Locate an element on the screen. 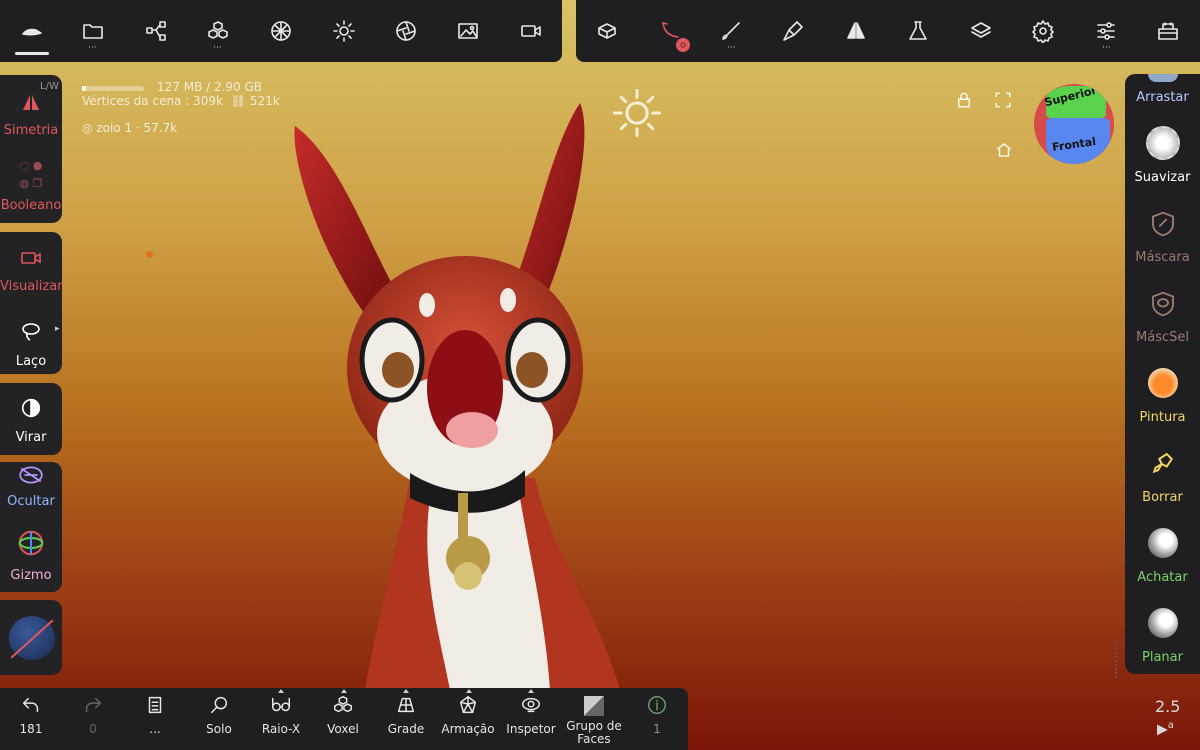 The image size is (1200, 750). smooth-icon is located at coordinates (1162, 143).